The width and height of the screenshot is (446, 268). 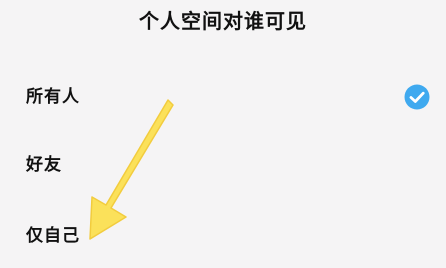 What do you see at coordinates (53, 236) in the screenshot?
I see `option-only-me-label: 仅自己` at bounding box center [53, 236].